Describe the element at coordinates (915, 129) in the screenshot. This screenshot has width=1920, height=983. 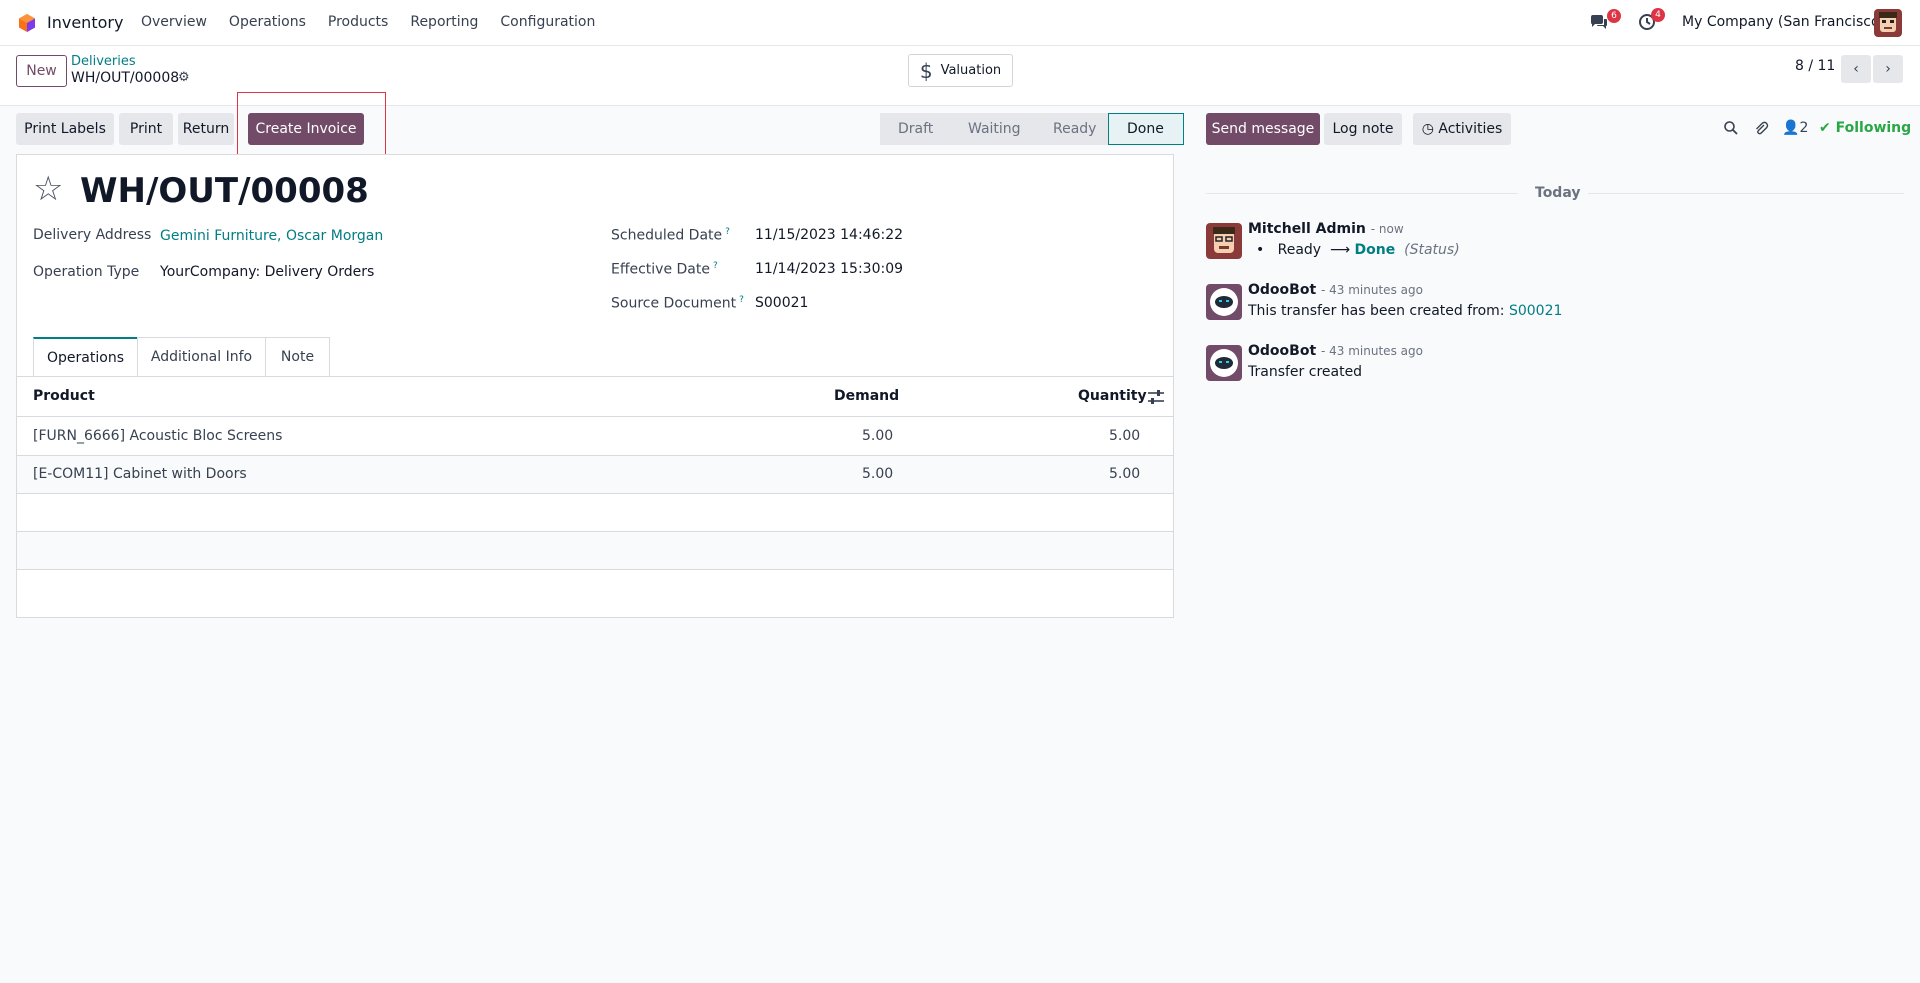
I see `stage-draft: Draft` at that location.